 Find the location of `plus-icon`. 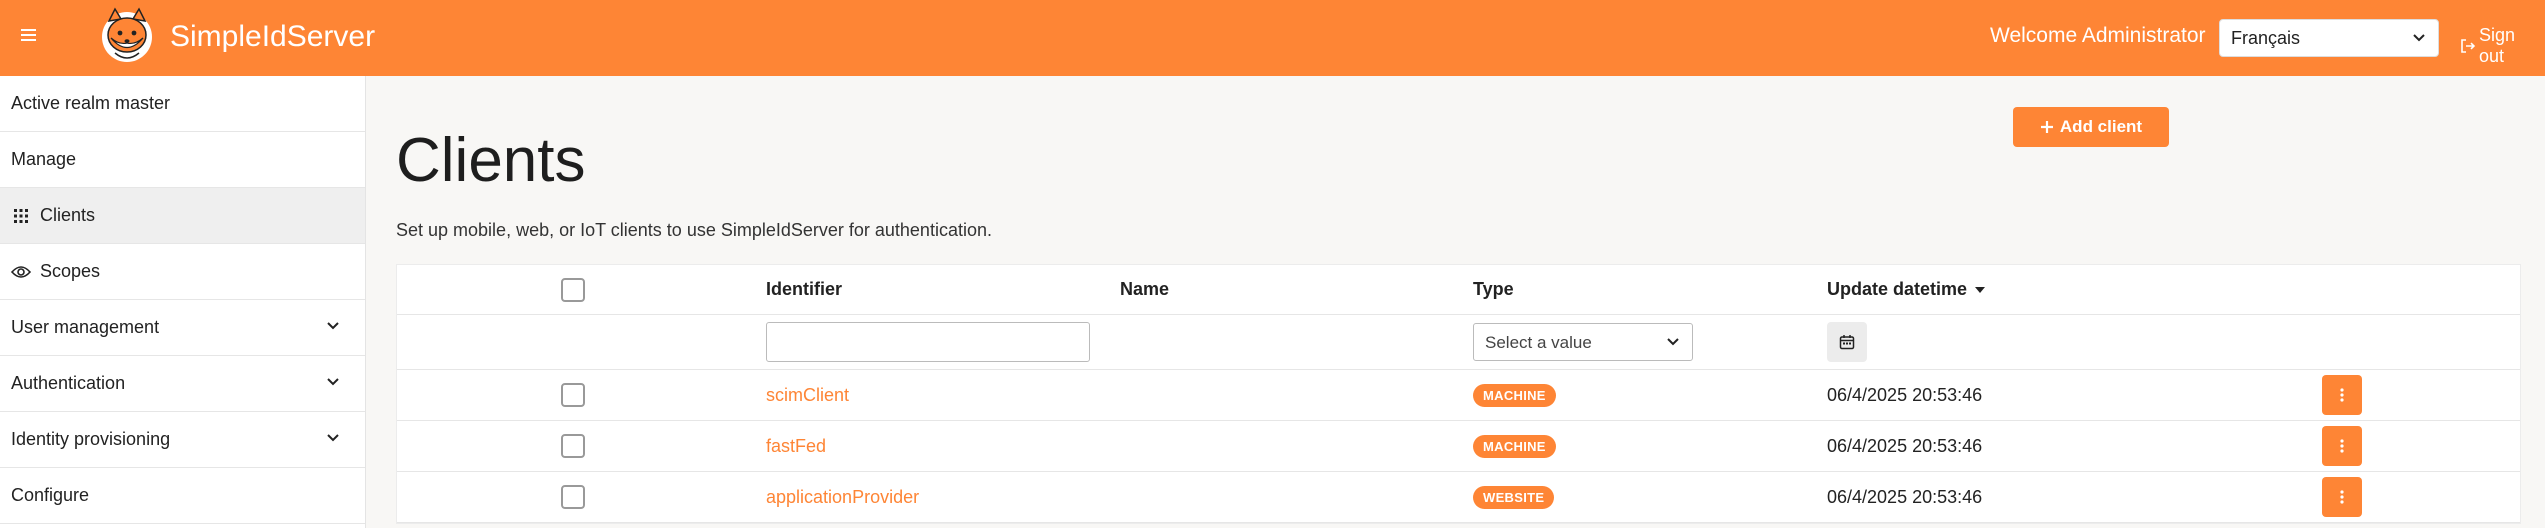

plus-icon is located at coordinates (2046, 127).